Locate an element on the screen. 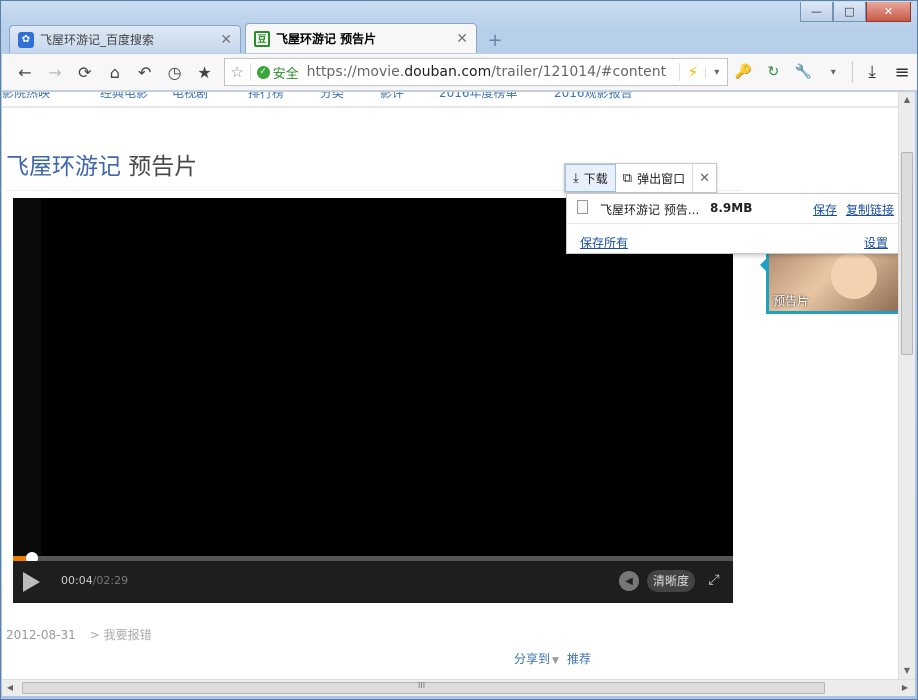 The width and height of the screenshot is (918, 700). download-panel: 飞屋环游记 预告... 8.9MB 保存 复制链接 保存所有 设置 is located at coordinates (732, 223).